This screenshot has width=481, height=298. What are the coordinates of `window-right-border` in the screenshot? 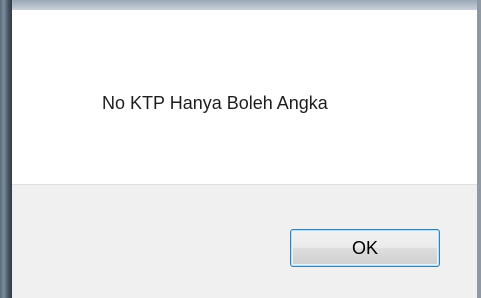 It's located at (479, 149).